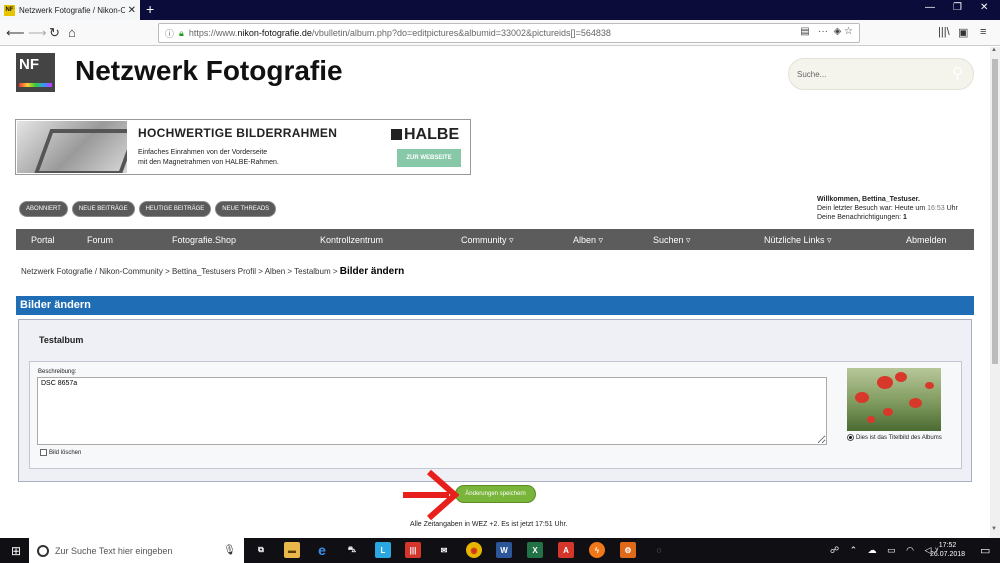 The height and width of the screenshot is (563, 1000). Describe the element at coordinates (274, 33) in the screenshot. I see `url-domain: nikon-fotografie.de` at that location.